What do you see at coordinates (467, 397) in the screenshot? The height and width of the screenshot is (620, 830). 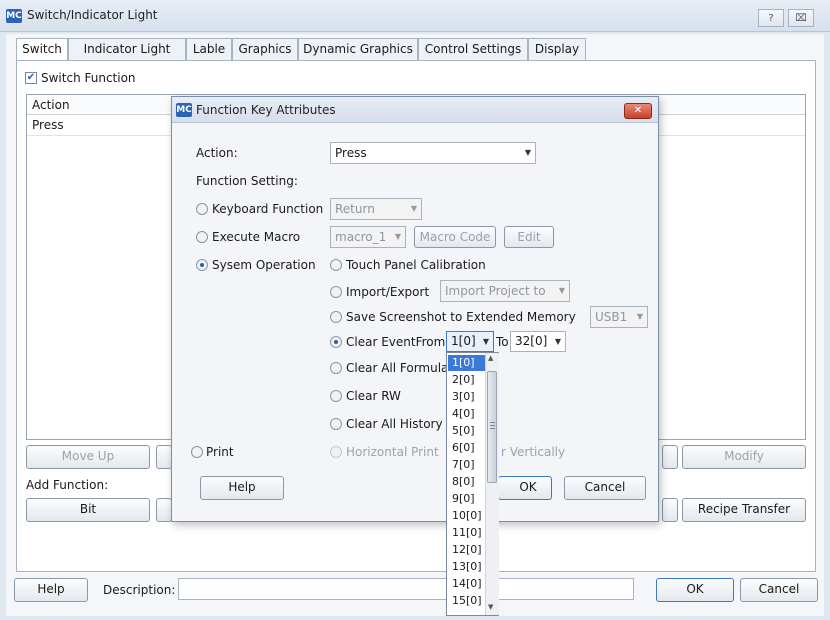 I see `dropdown-option: 3[0]` at bounding box center [467, 397].